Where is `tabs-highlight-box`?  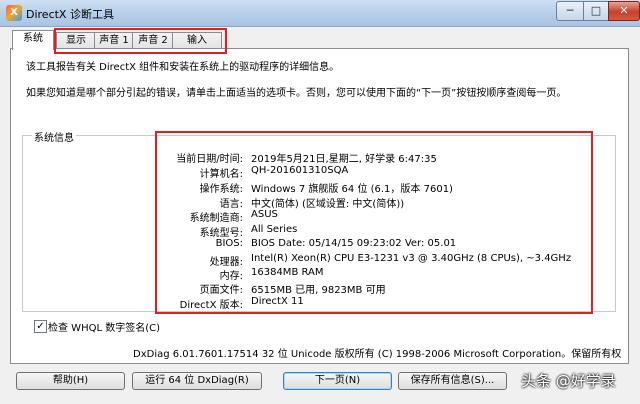 tabs-highlight-box is located at coordinates (140, 41).